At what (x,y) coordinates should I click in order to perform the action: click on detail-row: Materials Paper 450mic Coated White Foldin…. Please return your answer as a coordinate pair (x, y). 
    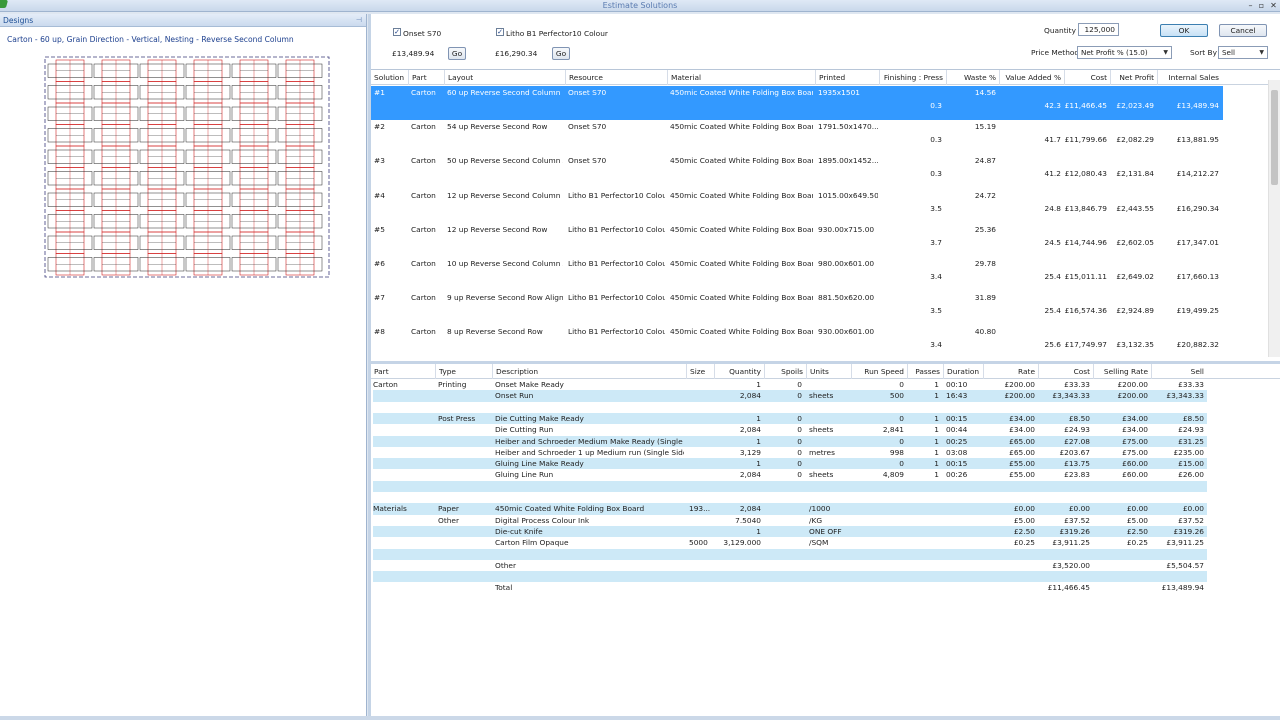
    Looking at the image, I should click on (790, 509).